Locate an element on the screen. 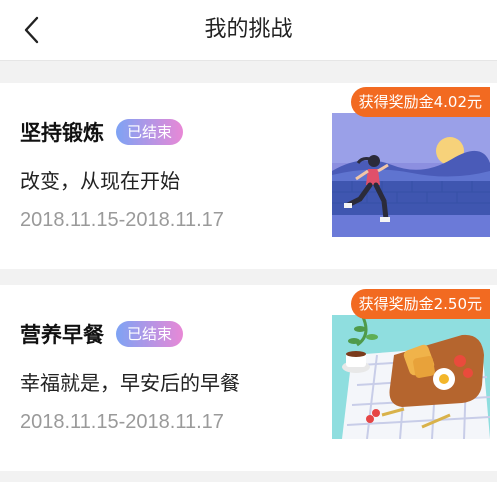 This screenshot has height=482, width=497. runner-illustration is located at coordinates (411, 175).